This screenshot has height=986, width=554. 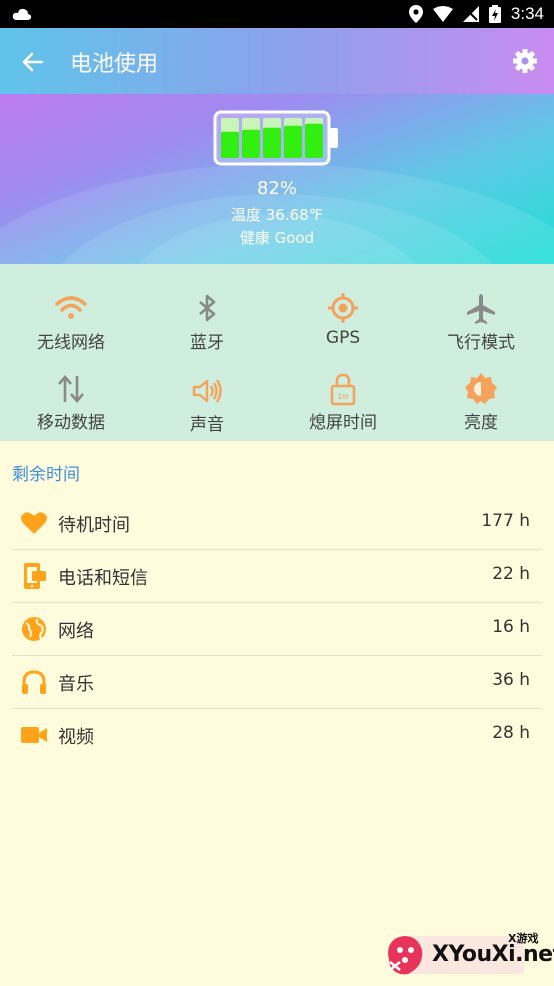 I want to click on row-value: 28 h, so click(x=511, y=733).